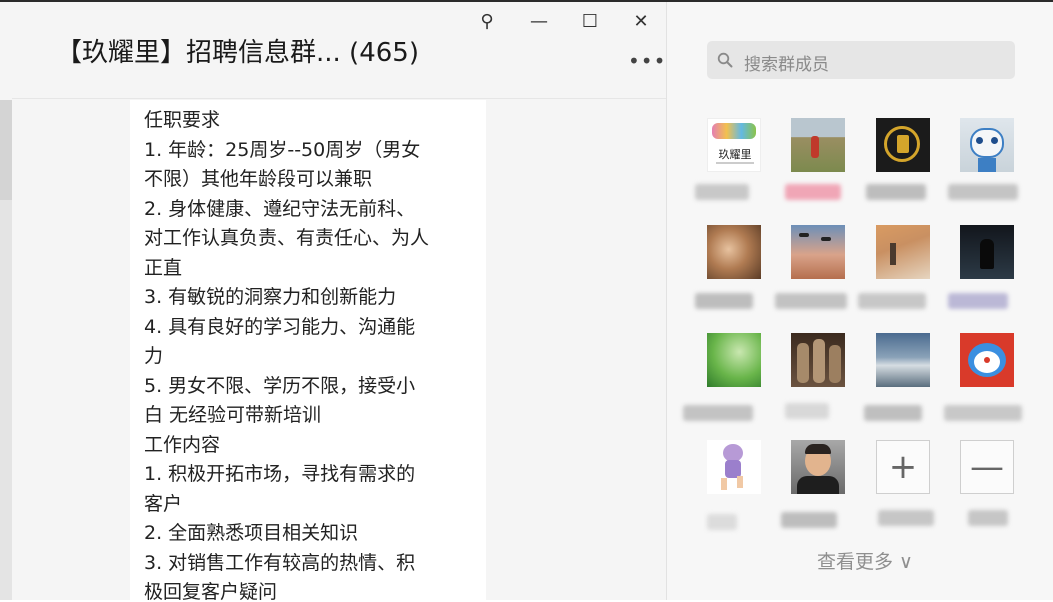 Image resolution: width=1053 pixels, height=602 pixels. Describe the element at coordinates (251, 533) in the screenshot. I see `message-line: 2. 全面熟悉项目相关知识` at that location.